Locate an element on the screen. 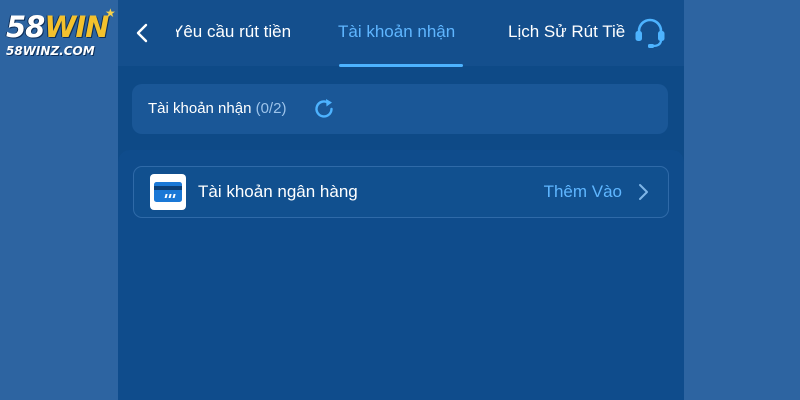 This screenshot has height=400, width=800. refresh-button is located at coordinates (324, 109).